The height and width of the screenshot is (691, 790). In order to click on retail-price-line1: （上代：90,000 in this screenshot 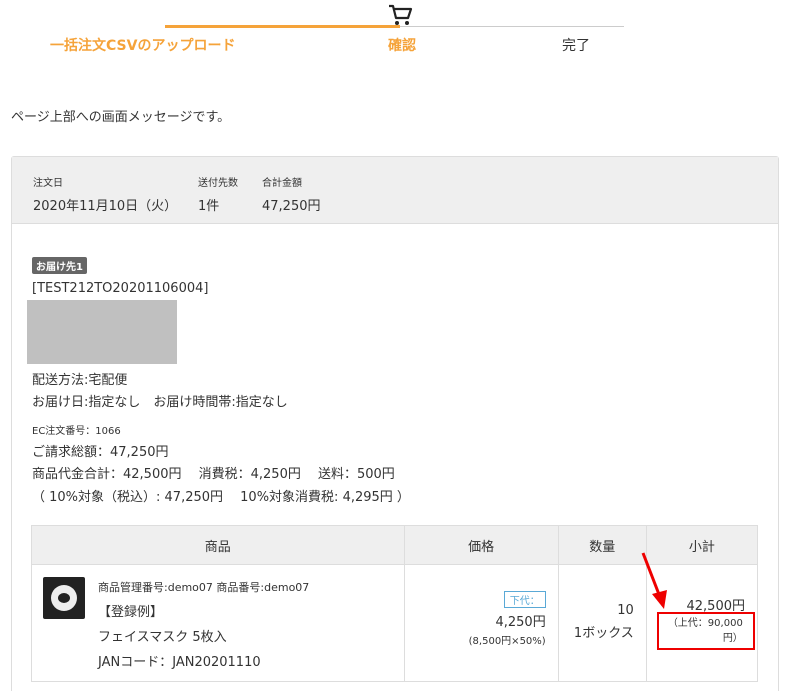, I will do `click(705, 623)`.